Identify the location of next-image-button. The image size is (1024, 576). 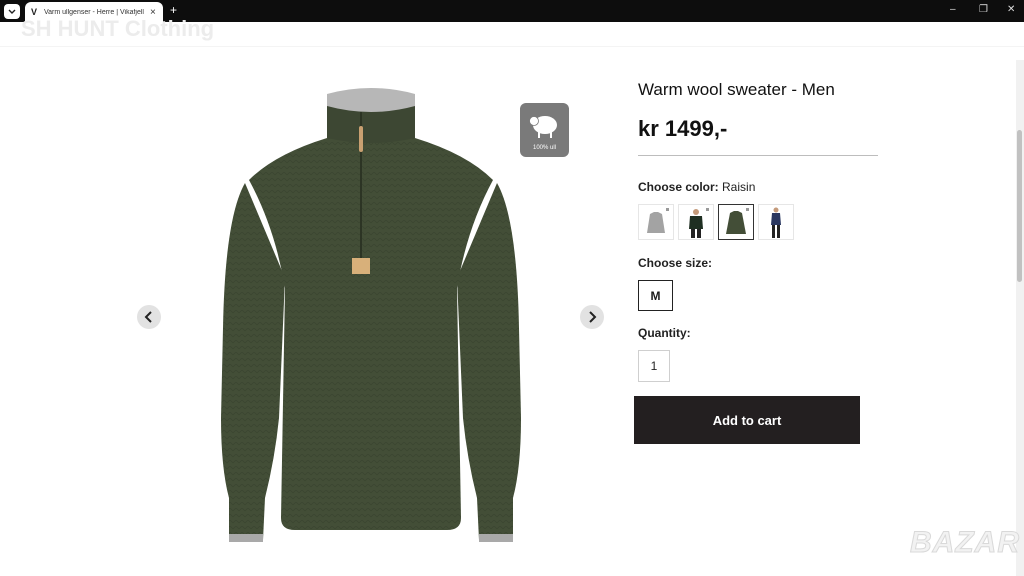
(592, 317).